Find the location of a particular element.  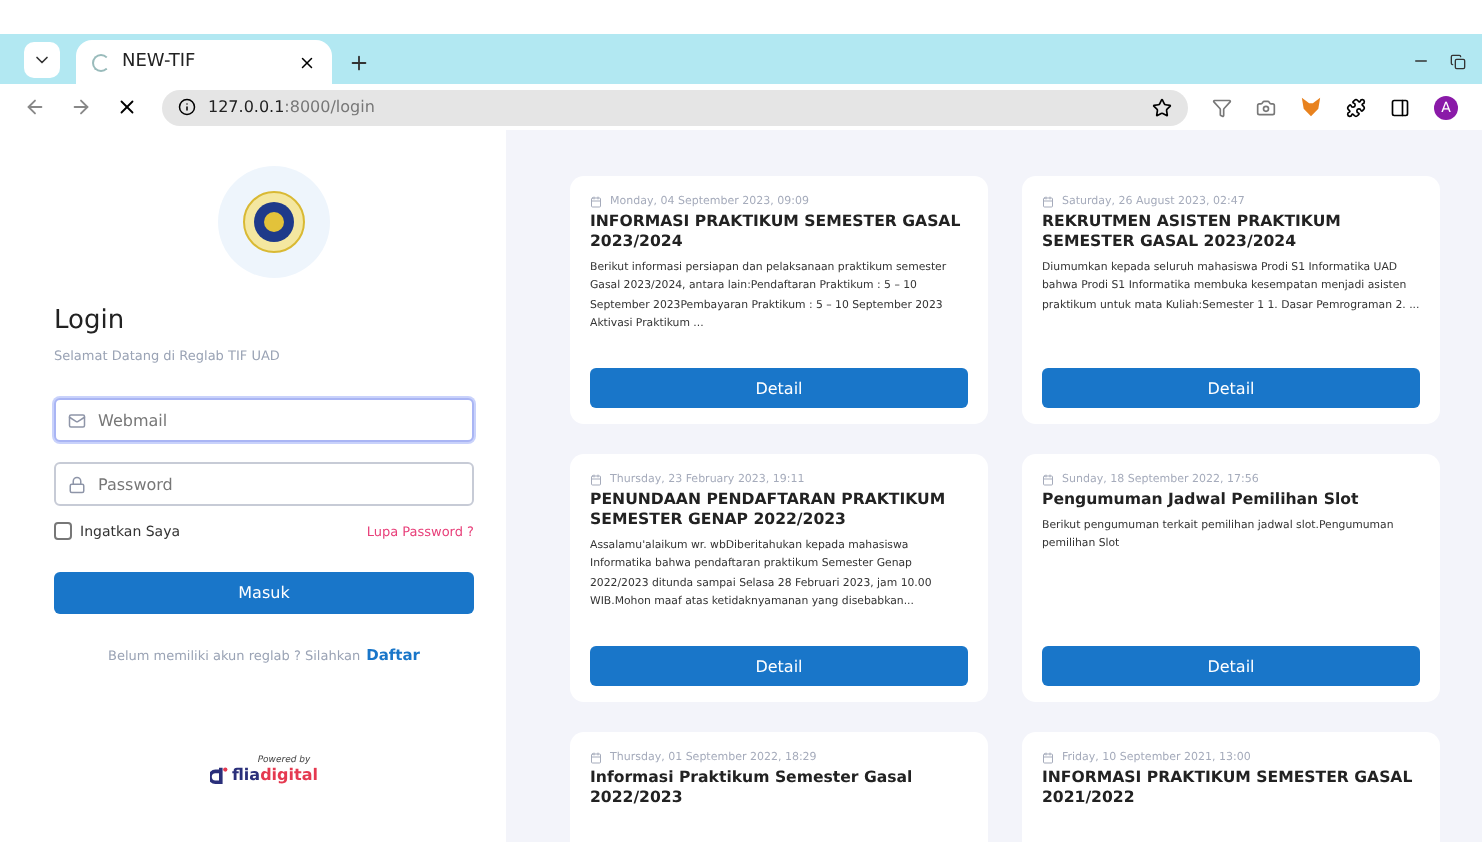

side-panel-icon is located at coordinates (1400, 107).